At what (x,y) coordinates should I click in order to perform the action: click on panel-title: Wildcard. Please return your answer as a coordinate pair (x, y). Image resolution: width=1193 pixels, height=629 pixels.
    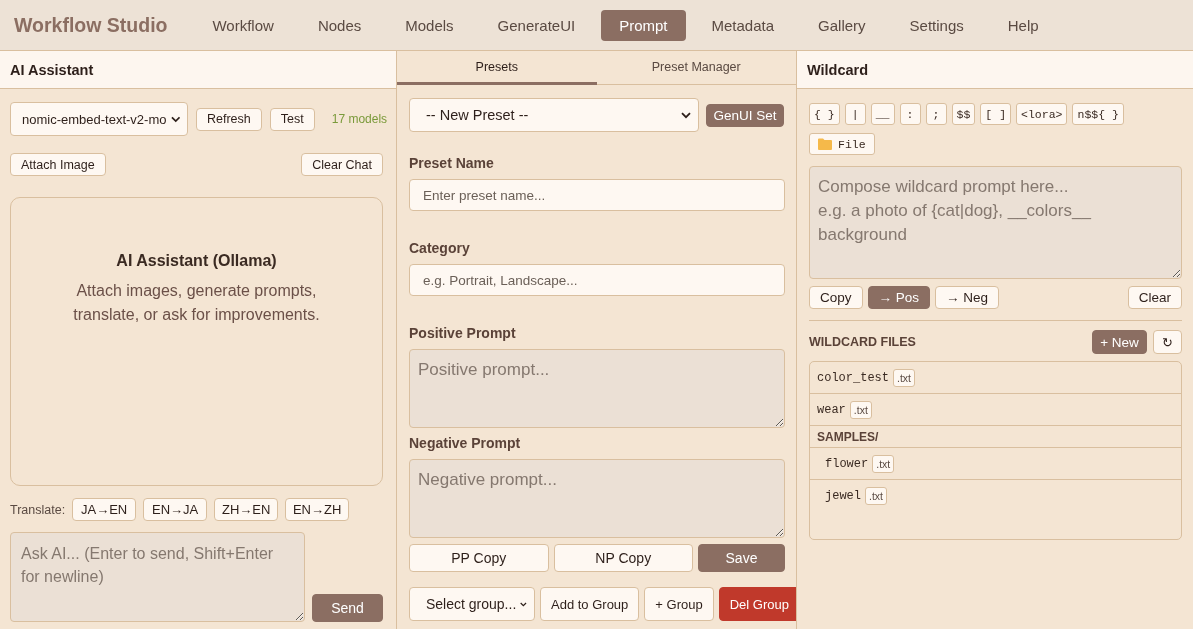
    Looking at the image, I should click on (838, 69).